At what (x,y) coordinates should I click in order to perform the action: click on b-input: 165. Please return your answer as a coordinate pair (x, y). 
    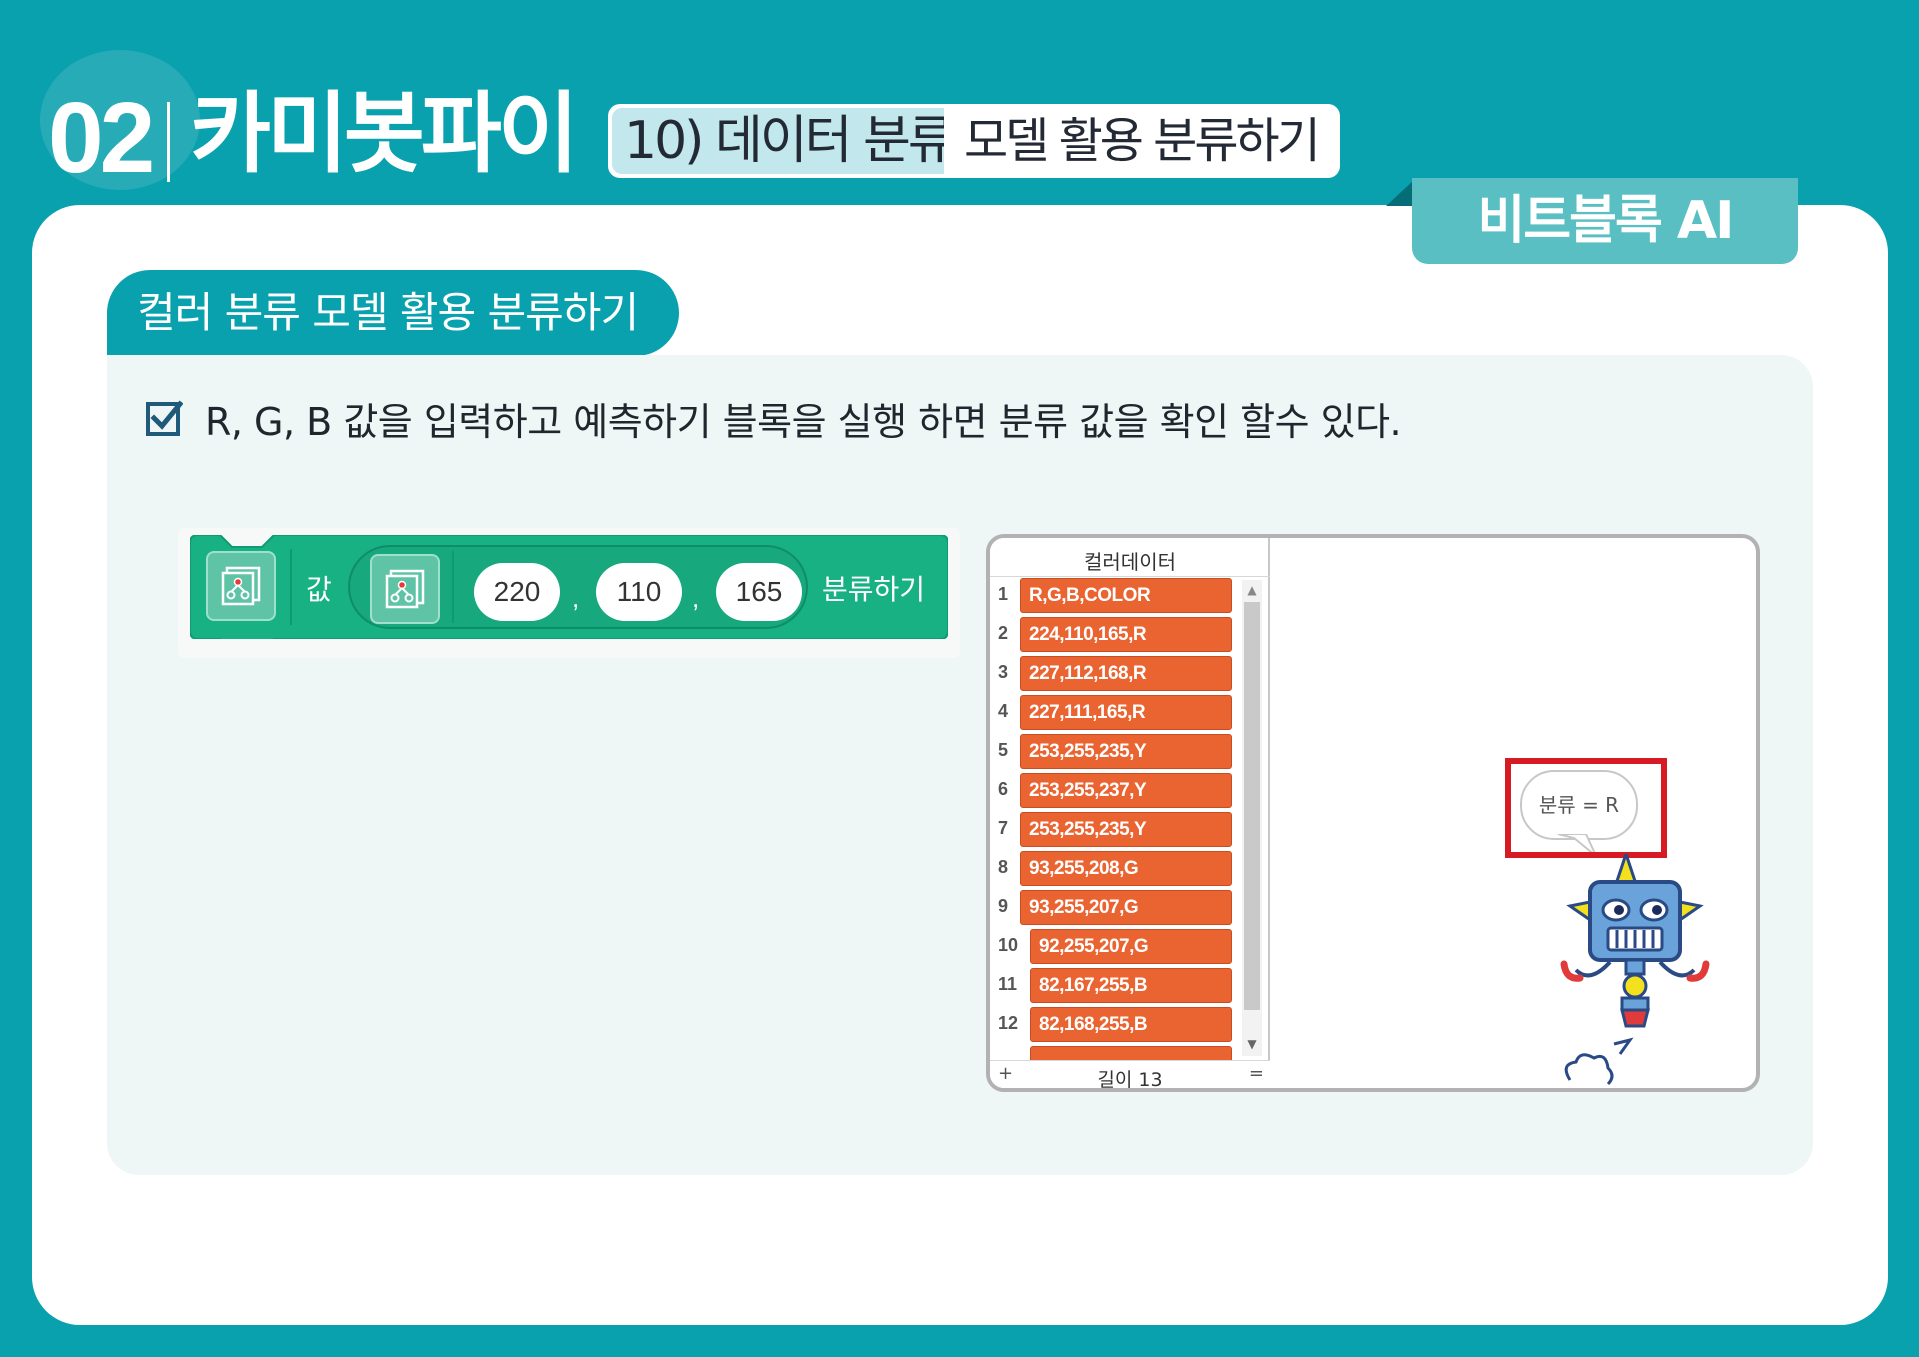
    Looking at the image, I should click on (759, 592).